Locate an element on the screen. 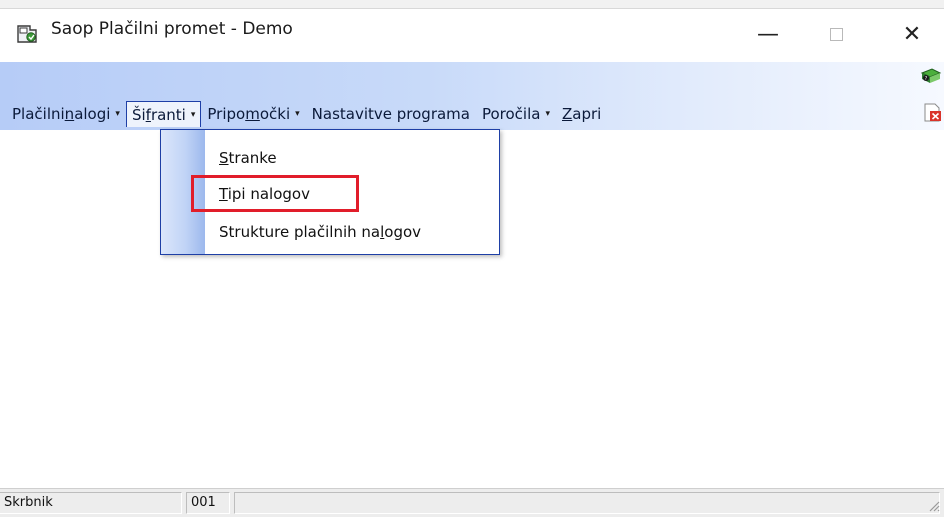 The height and width of the screenshot is (517, 944). status-bar: Skrbnik 001 is located at coordinates (472, 502).